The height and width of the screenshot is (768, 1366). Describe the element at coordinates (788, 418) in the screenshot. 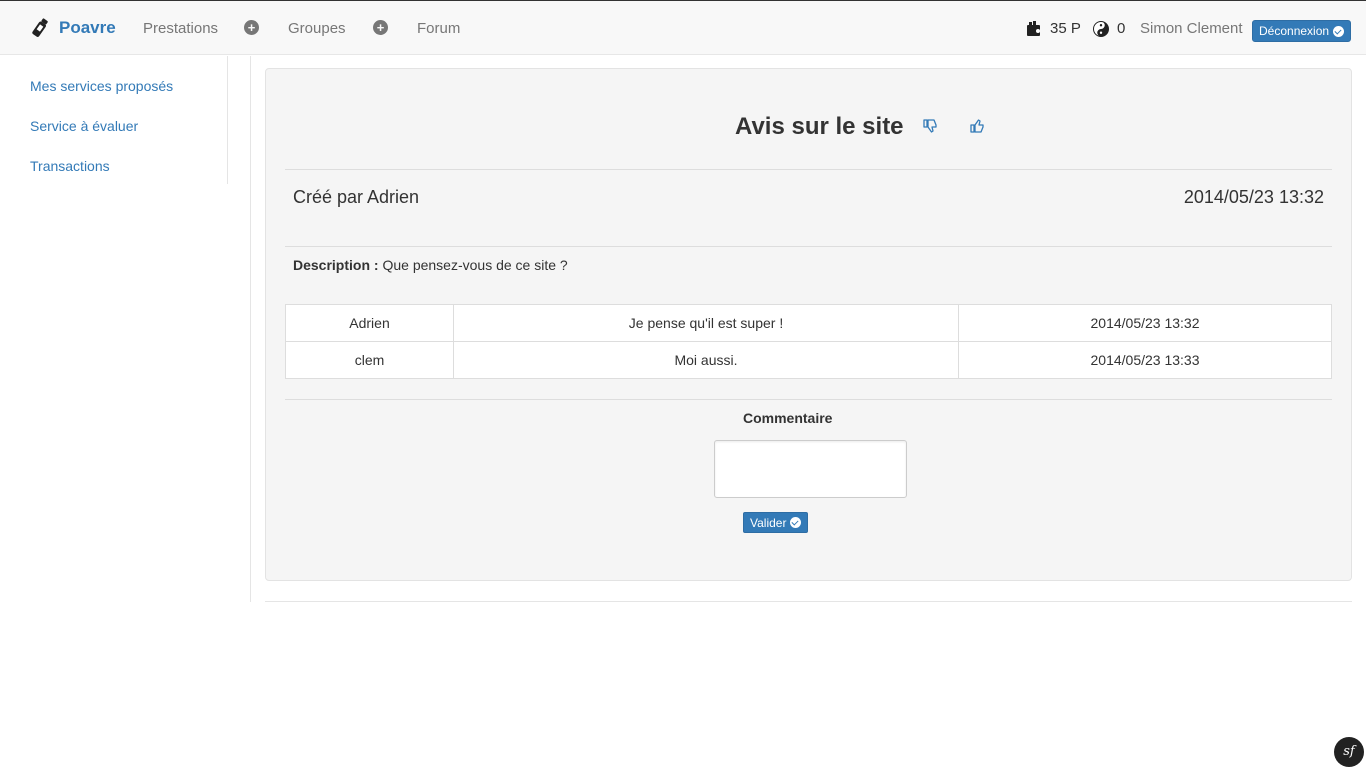

I see `comment-label: Commentaire` at that location.